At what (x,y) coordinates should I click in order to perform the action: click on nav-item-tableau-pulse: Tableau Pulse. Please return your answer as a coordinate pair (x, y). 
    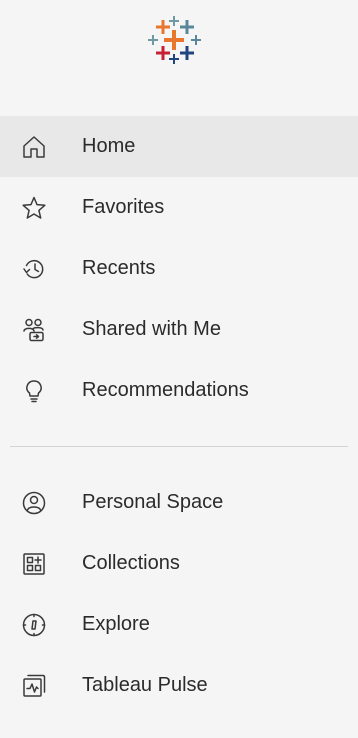
    Looking at the image, I should click on (179, 685).